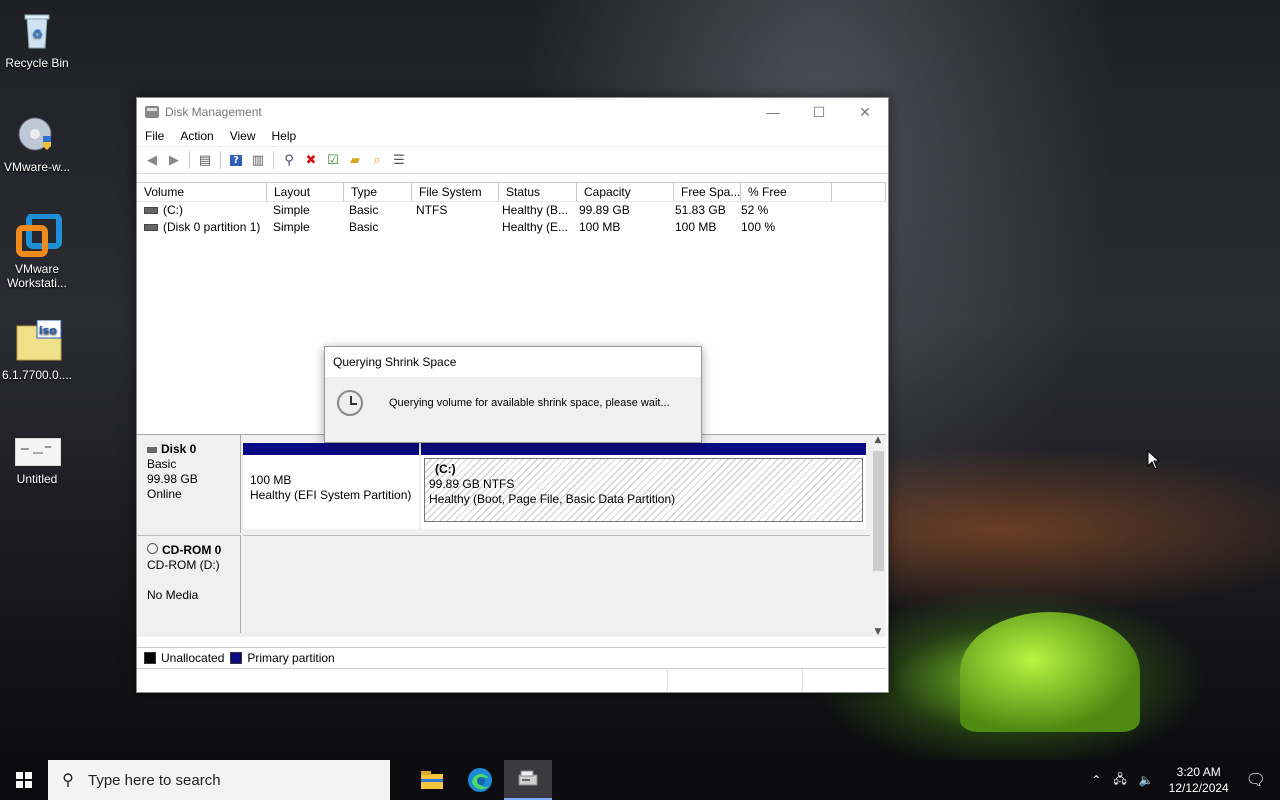  Describe the element at coordinates (193, 657) in the screenshot. I see `legend-unallocated: Unallocated` at that location.